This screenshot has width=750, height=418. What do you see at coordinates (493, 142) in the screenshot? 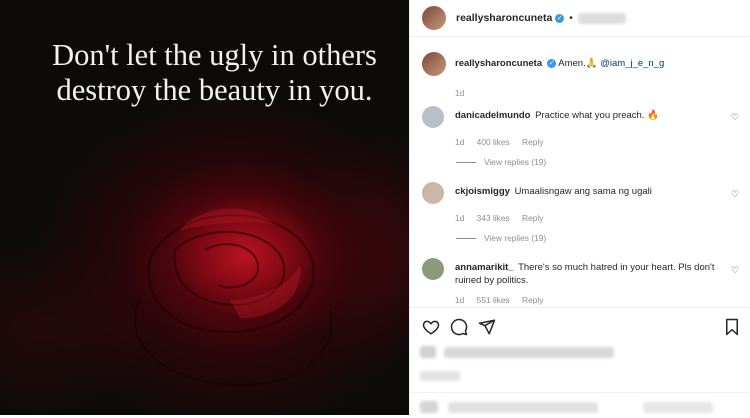
I see `comment-likes: 400 likes` at bounding box center [493, 142].